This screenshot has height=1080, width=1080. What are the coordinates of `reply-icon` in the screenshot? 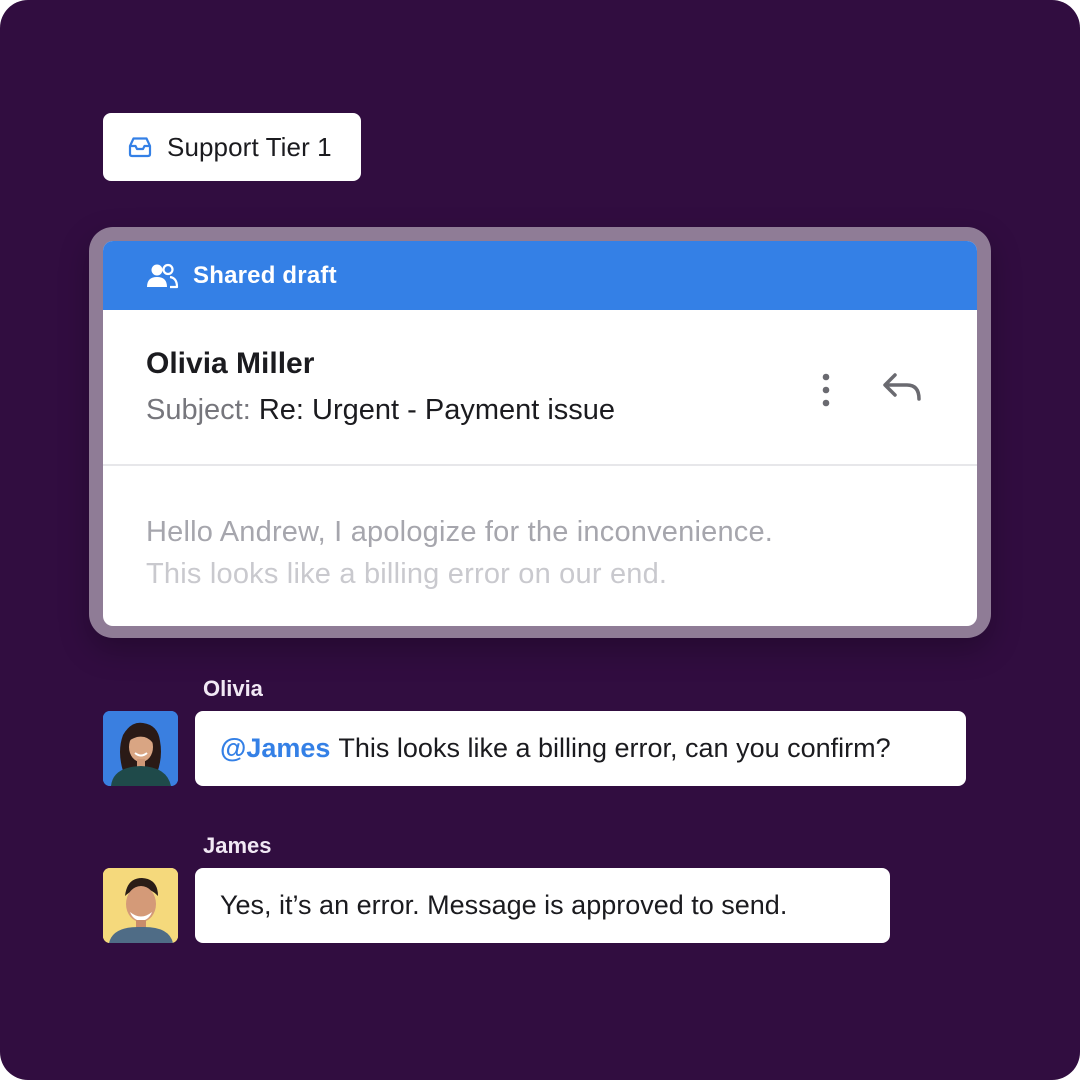 It's located at (902, 387).